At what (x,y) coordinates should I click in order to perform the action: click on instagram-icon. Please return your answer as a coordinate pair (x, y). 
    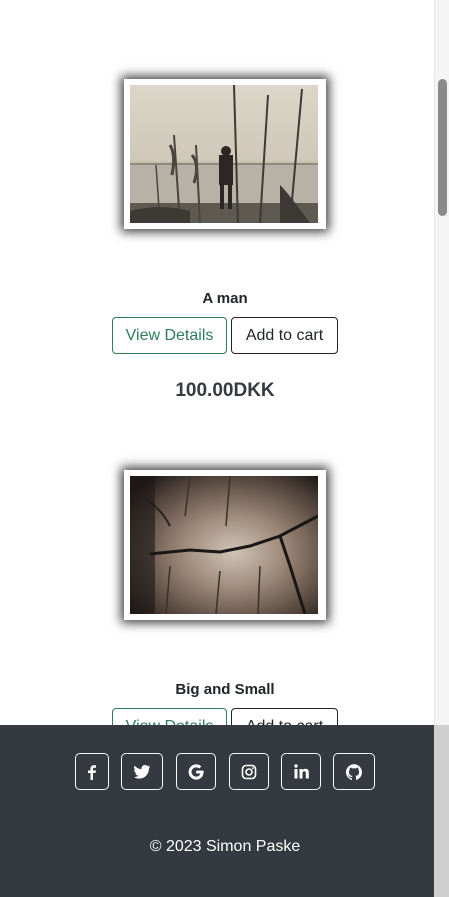
    Looking at the image, I should click on (249, 771).